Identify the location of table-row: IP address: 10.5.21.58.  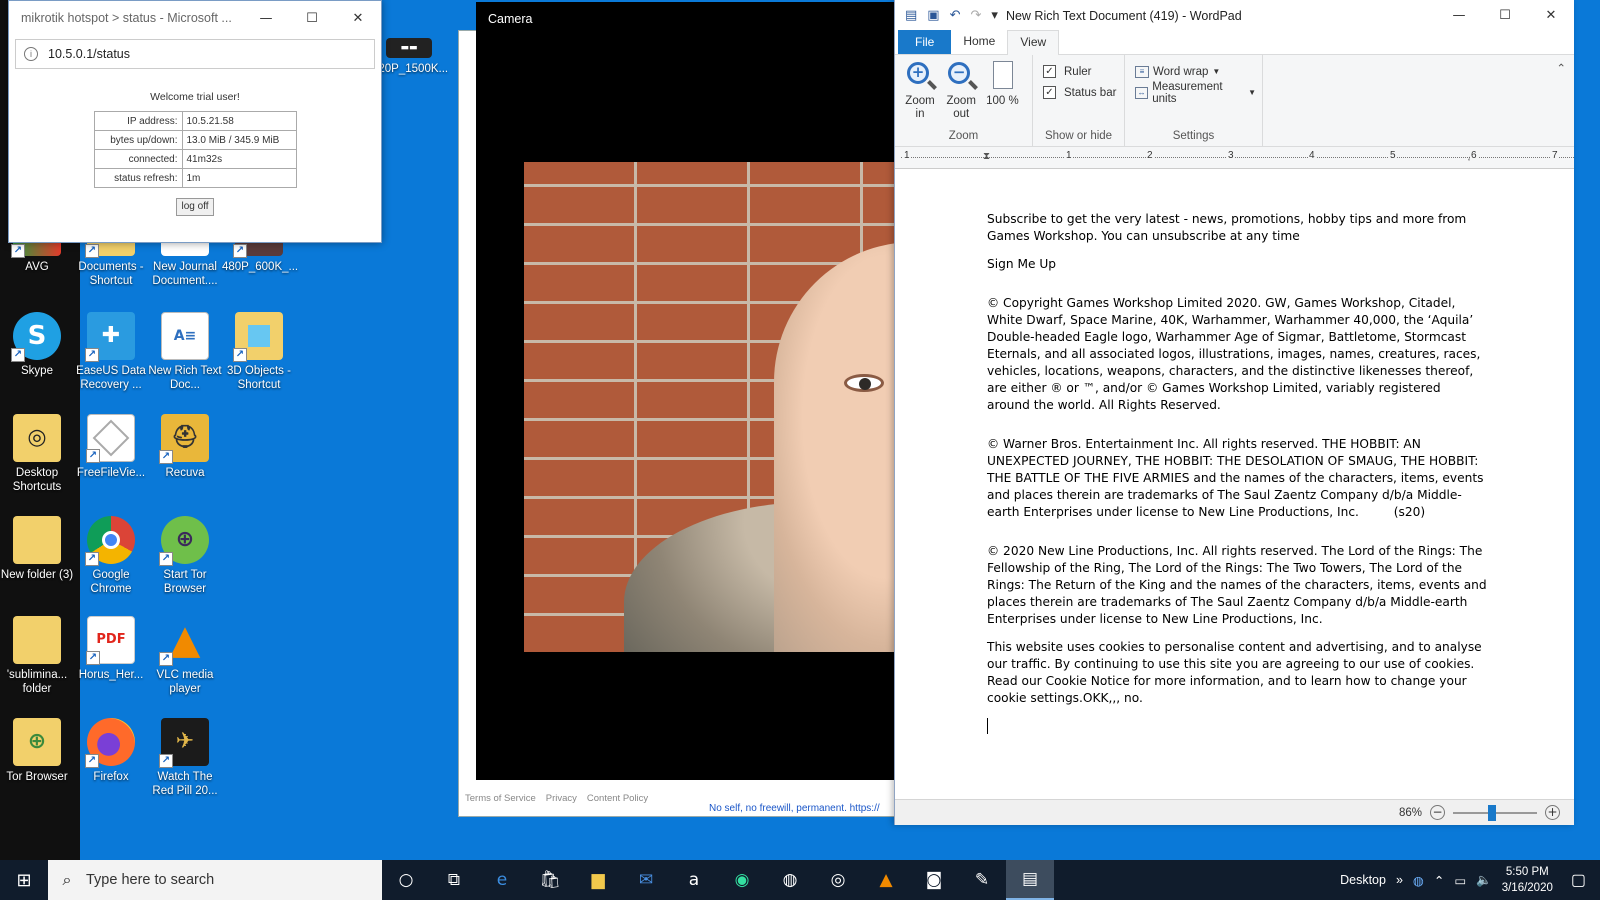
(195, 121).